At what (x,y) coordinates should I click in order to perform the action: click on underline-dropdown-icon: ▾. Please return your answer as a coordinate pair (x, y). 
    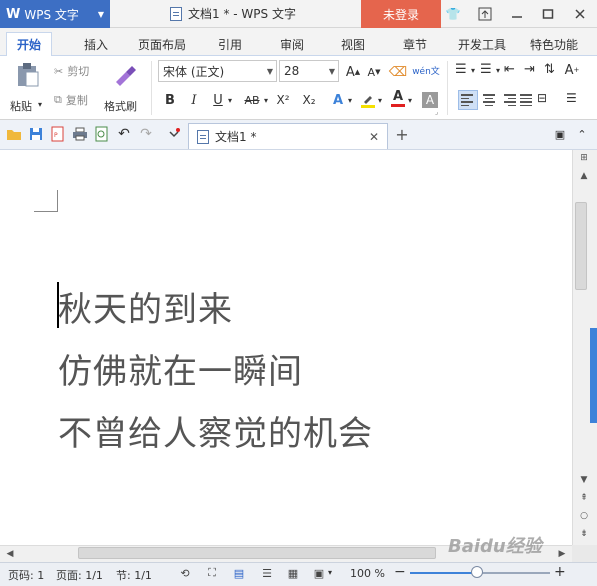
    Looking at the image, I should click on (230, 100).